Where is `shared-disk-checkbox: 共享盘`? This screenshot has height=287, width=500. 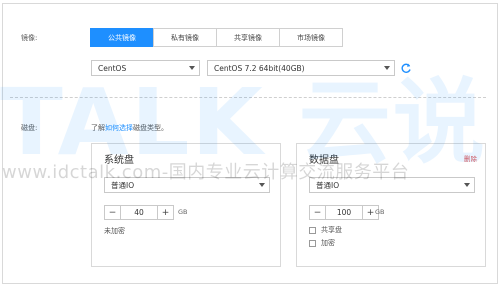 shared-disk-checkbox: 共享盘 is located at coordinates (325, 230).